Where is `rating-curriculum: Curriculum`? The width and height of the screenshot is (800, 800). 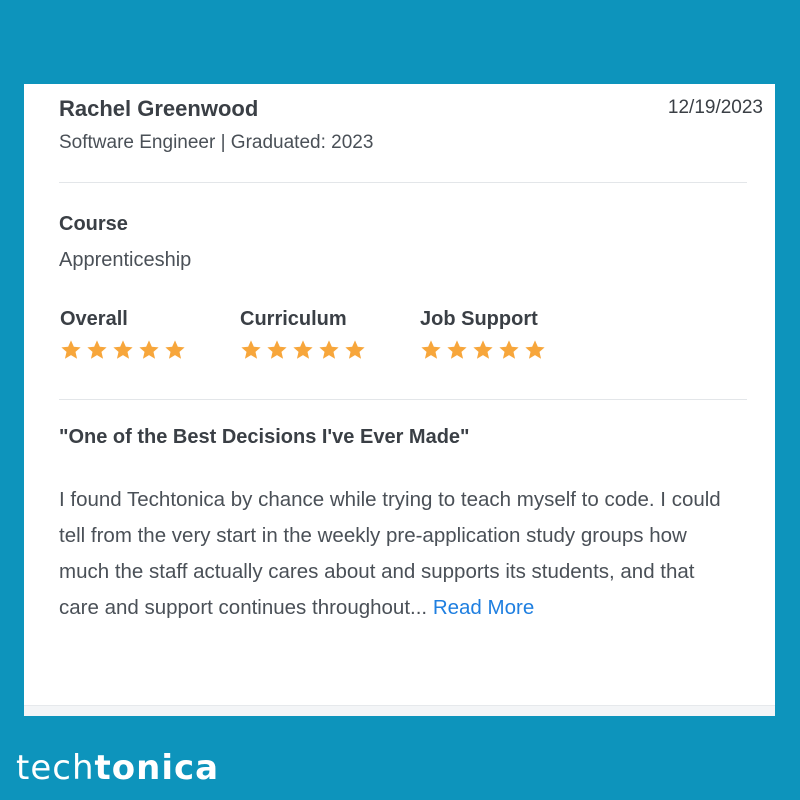
rating-curriculum: Curriculum is located at coordinates (303, 334).